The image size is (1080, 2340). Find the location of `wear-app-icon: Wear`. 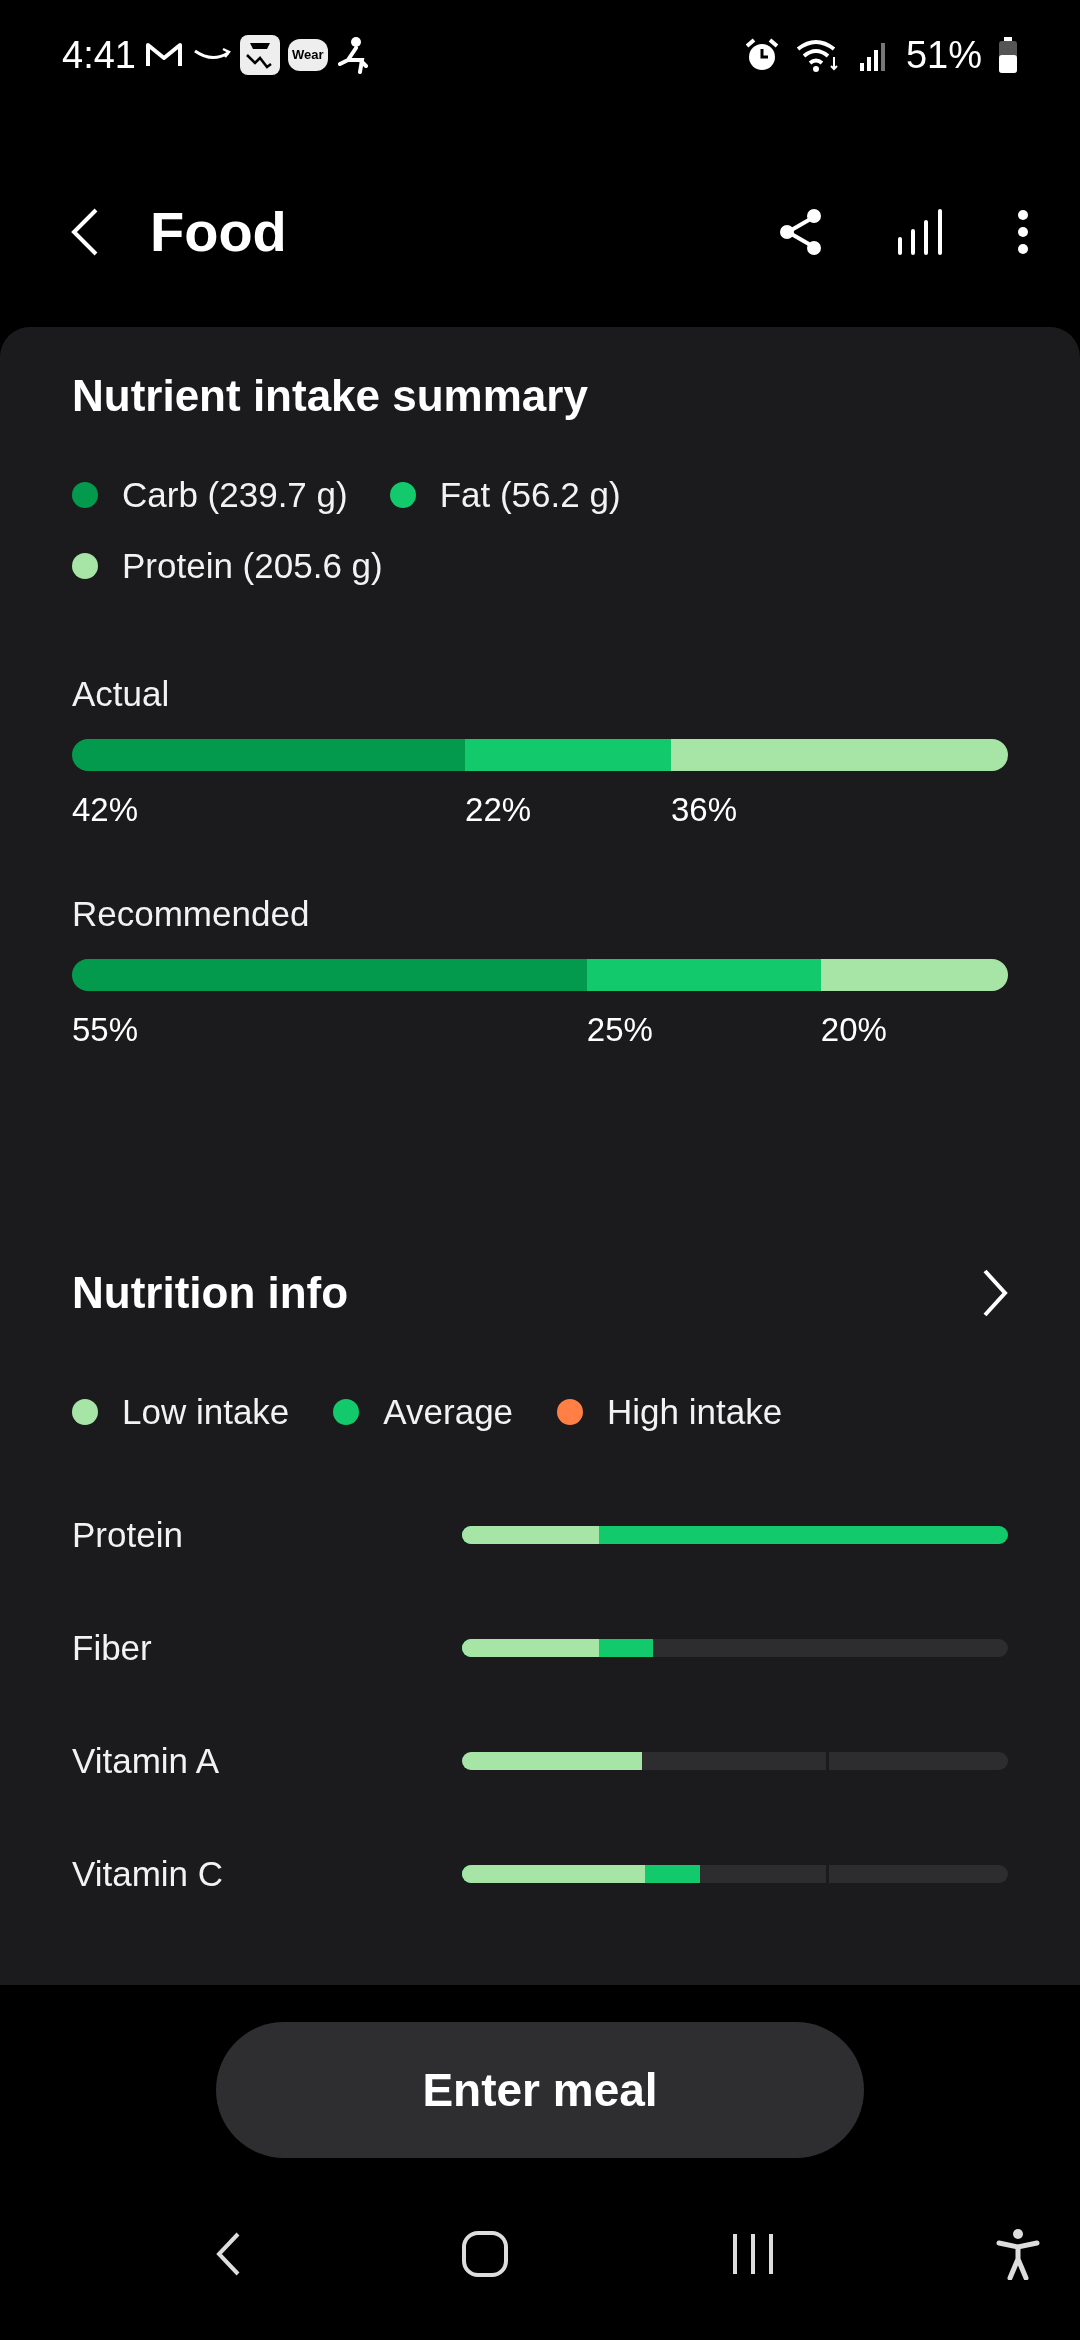

wear-app-icon: Wear is located at coordinates (307, 55).